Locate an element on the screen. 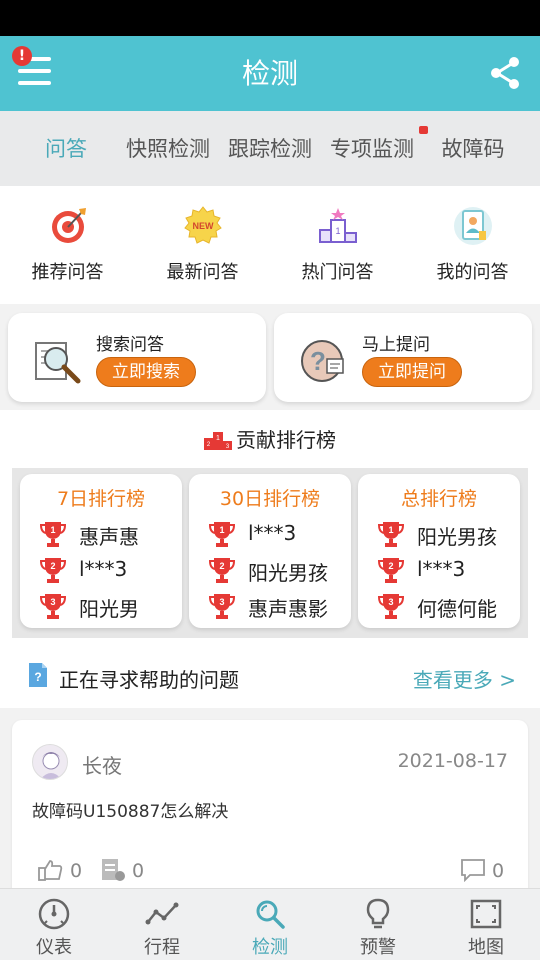 This screenshot has height=960, width=540. quick-nav-label: 推荐问答 is located at coordinates (67, 272).